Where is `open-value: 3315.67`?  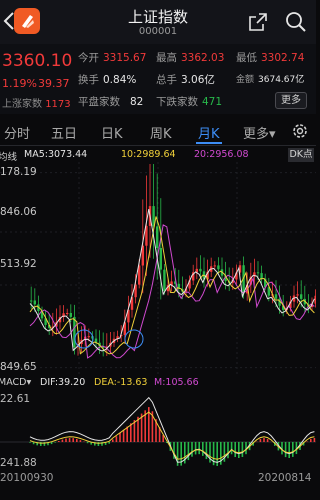 open-value: 3315.67 is located at coordinates (125, 58).